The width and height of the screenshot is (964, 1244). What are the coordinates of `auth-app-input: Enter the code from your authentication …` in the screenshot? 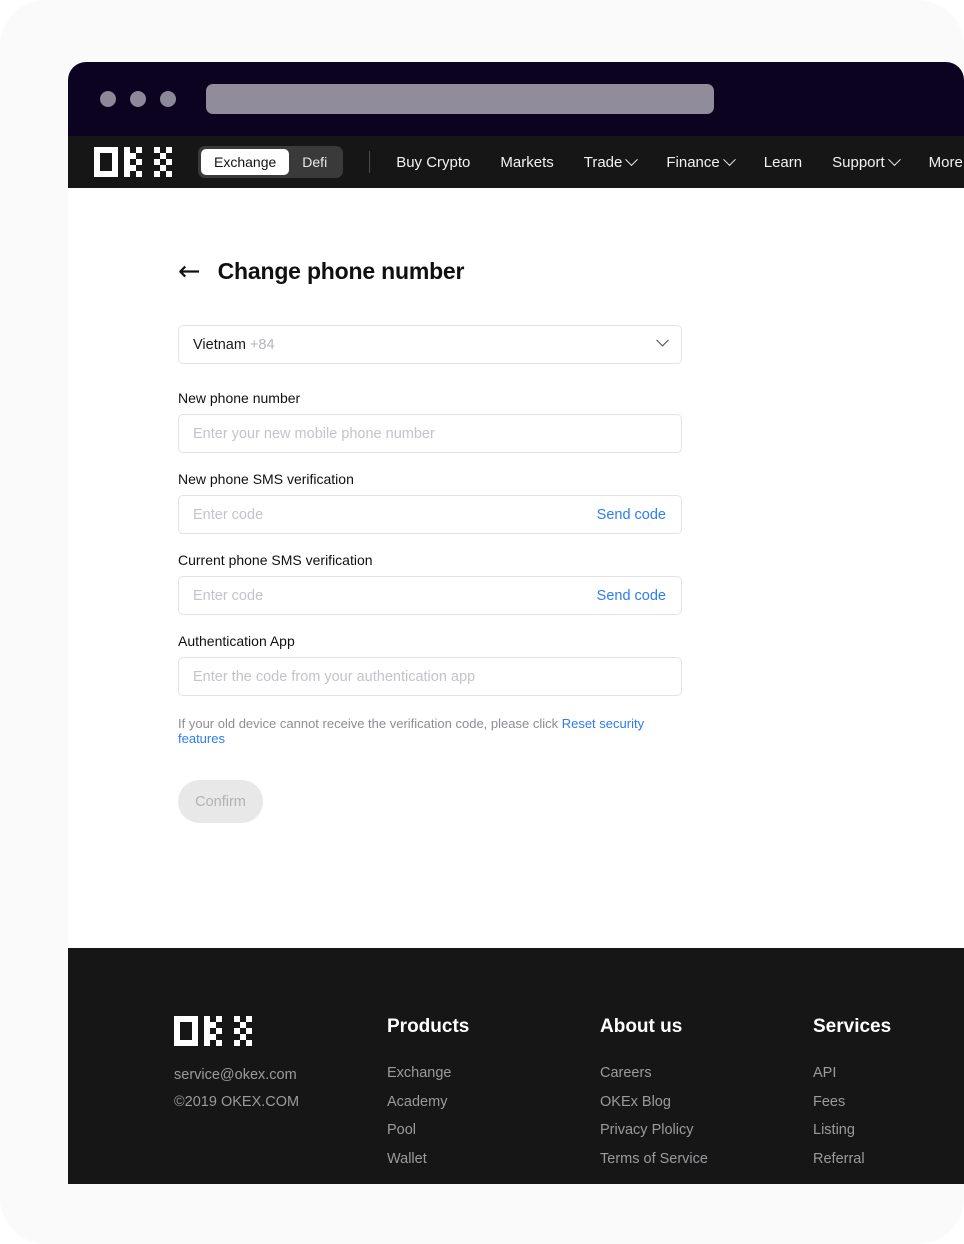 It's located at (334, 677).